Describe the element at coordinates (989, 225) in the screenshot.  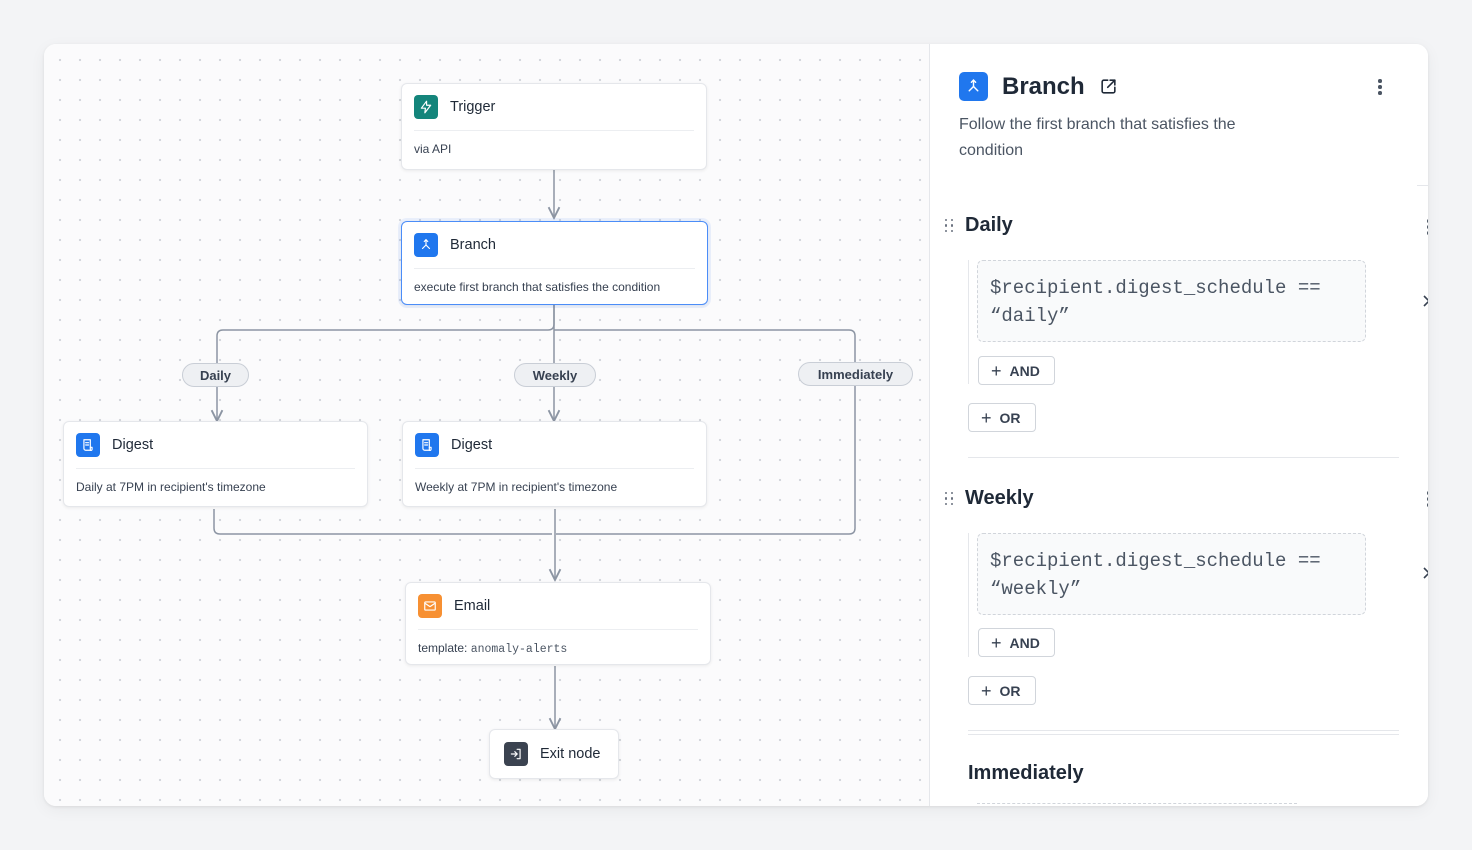
I see `section-daily-title: Daily` at that location.